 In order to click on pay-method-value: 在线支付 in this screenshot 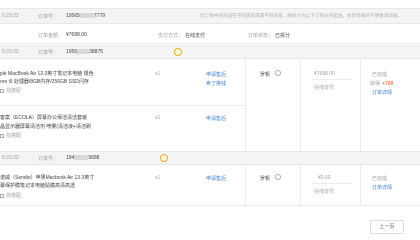, I will do `click(195, 36)`.